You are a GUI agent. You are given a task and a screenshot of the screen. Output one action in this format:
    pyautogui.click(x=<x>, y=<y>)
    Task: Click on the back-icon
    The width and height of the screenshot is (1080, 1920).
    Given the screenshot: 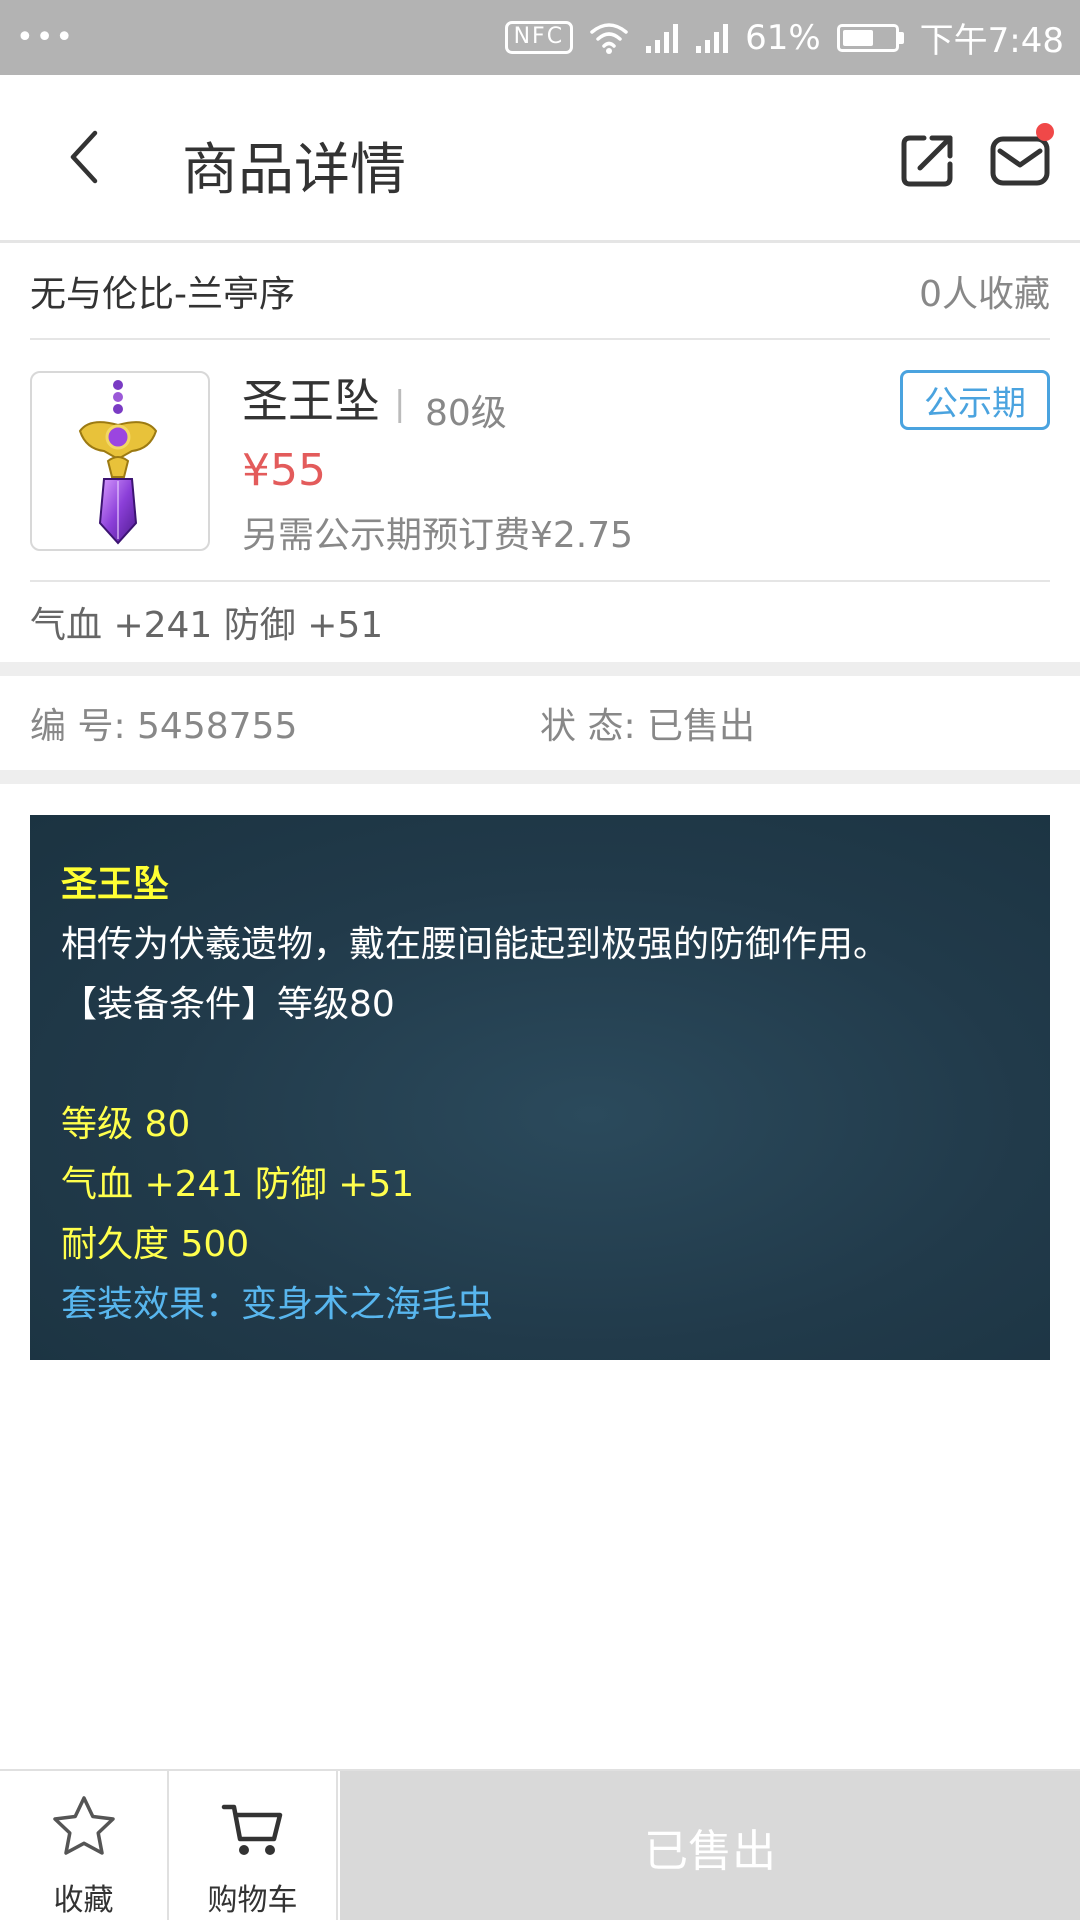 What is the action you would take?
    pyautogui.click(x=84, y=157)
    